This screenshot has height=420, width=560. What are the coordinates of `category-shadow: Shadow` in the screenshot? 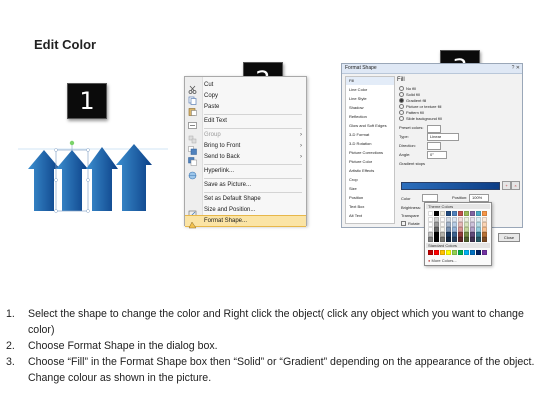 It's located at (370, 108).